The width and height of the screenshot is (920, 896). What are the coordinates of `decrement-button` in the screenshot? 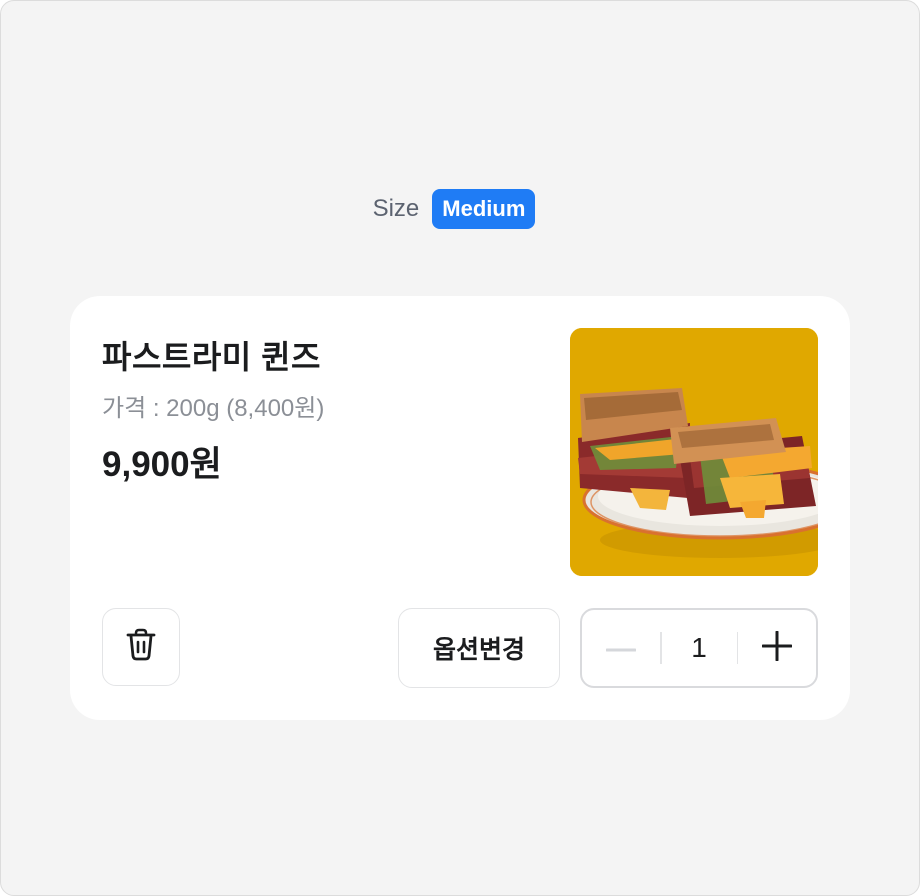 It's located at (621, 648).